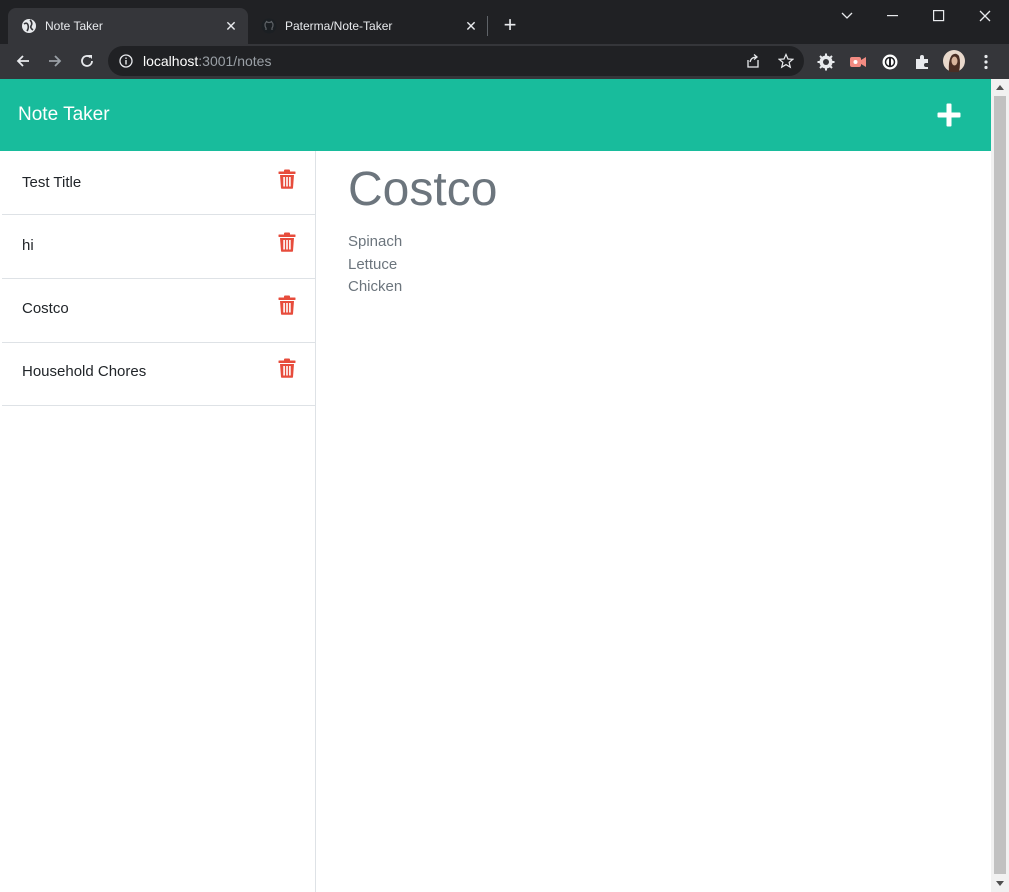 The height and width of the screenshot is (892, 1009). What do you see at coordinates (949, 115) in the screenshot?
I see `new-note-plus-icon` at bounding box center [949, 115].